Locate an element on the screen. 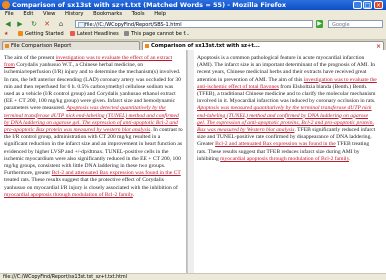  stop-icon: ✕ is located at coordinates (47, 24).